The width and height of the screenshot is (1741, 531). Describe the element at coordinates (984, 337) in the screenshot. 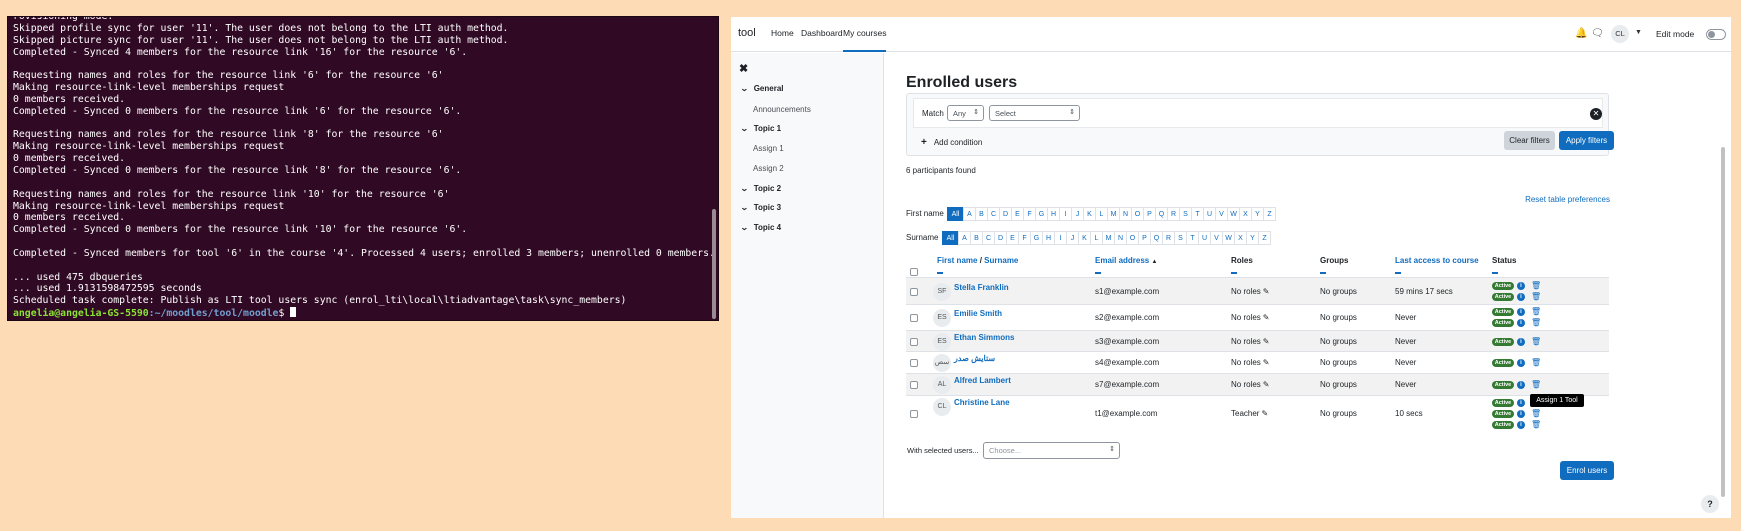

I see `user-name-link: Ethan Simmons` at that location.